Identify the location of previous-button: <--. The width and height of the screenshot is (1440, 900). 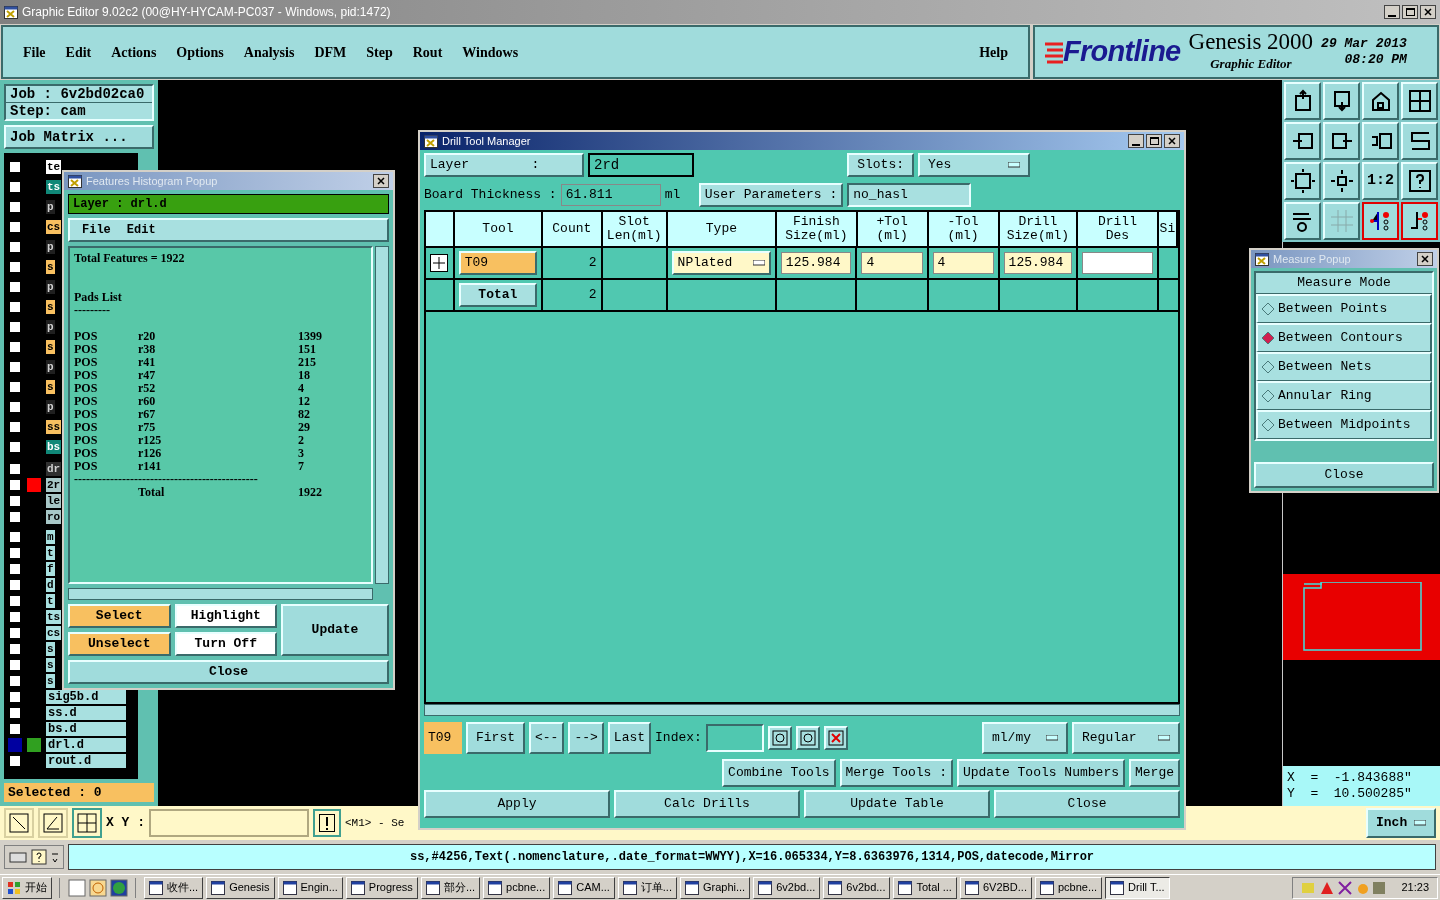
(547, 738).